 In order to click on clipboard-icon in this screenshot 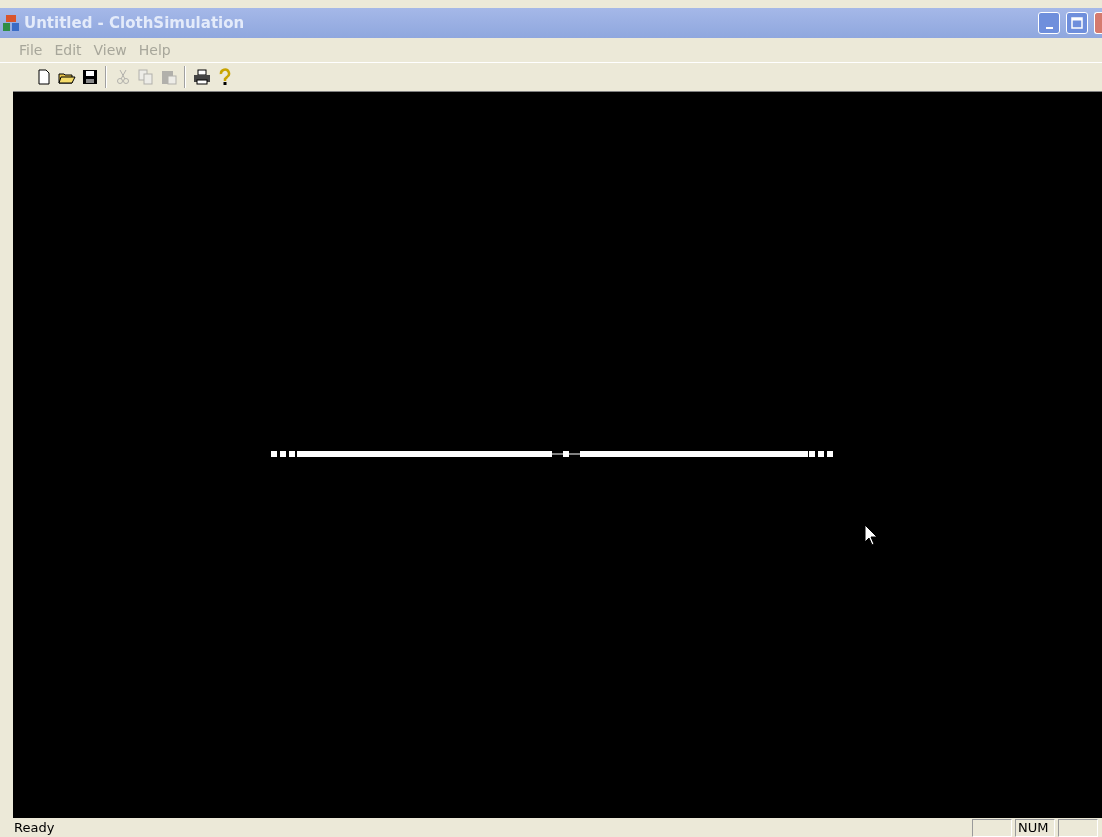, I will do `click(168, 77)`.